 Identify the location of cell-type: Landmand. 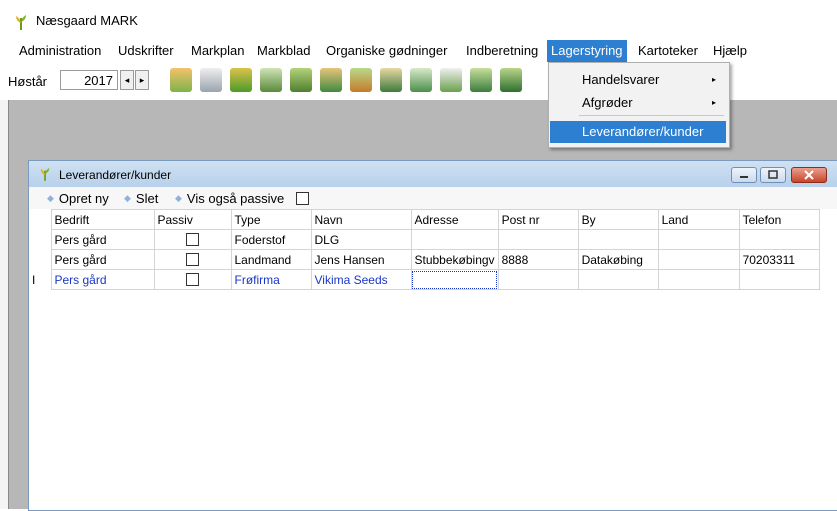
(271, 259).